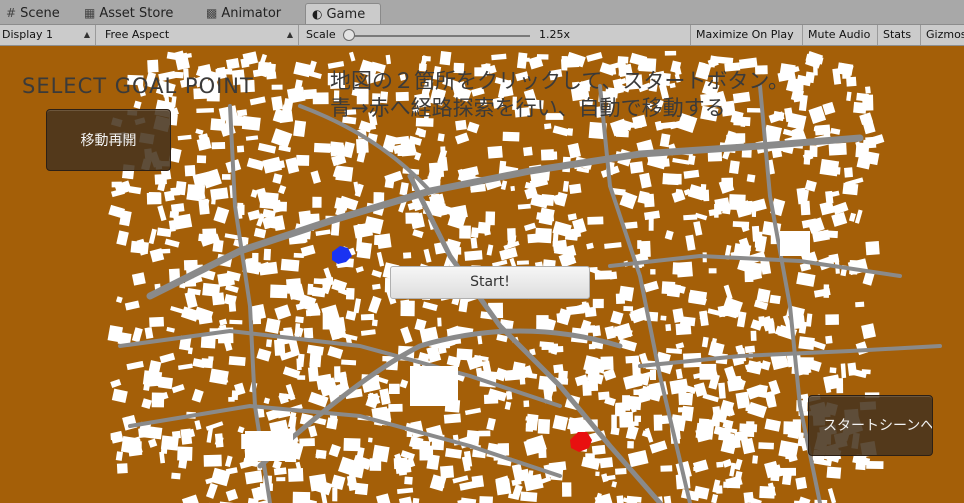  I want to click on tab-asset-store: ▦ Asset Store, so click(128, 13).